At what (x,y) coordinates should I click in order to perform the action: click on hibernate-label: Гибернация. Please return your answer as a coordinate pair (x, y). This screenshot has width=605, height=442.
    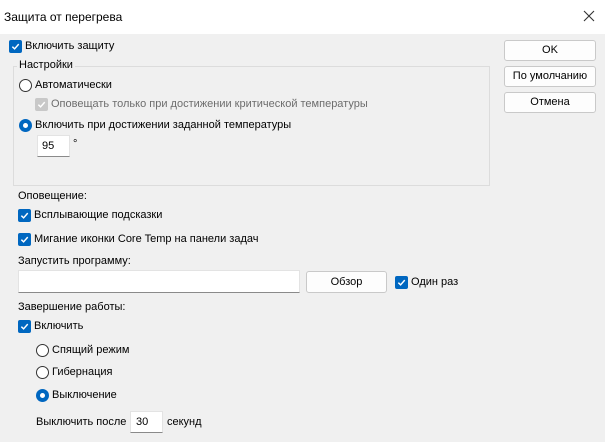
    Looking at the image, I should click on (82, 372).